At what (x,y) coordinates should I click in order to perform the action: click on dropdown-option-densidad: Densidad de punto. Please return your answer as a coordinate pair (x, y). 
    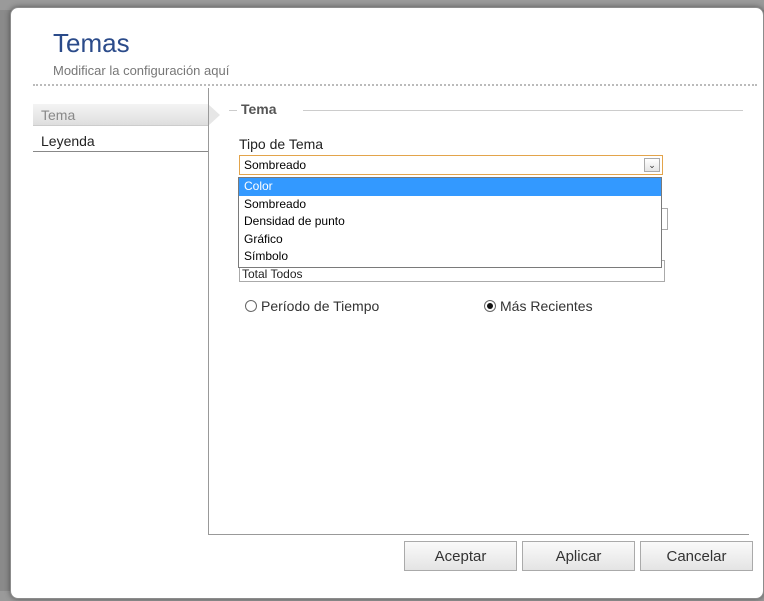
    Looking at the image, I should click on (450, 222).